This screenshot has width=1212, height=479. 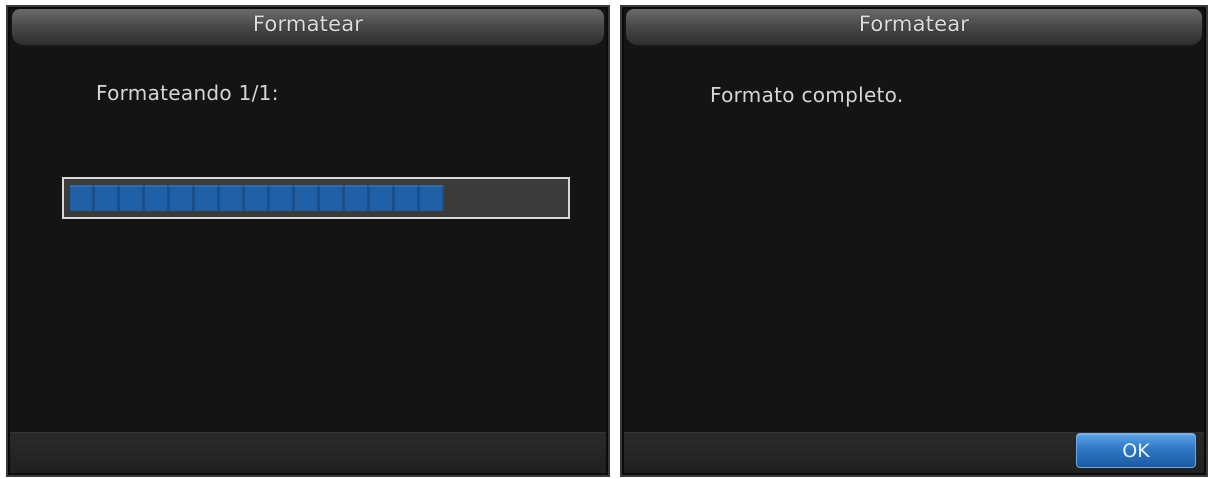 I want to click on format-complete-message: Formato completo., so click(x=807, y=95).